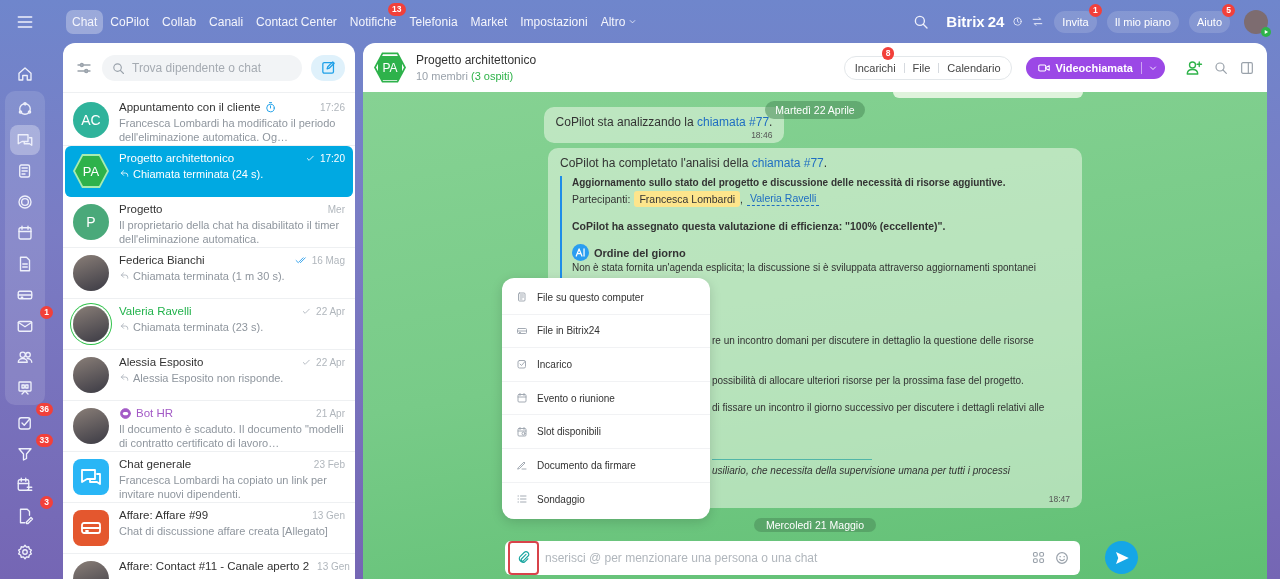  I want to click on message-preview: Alessia Esposito non risponde., so click(208, 378).